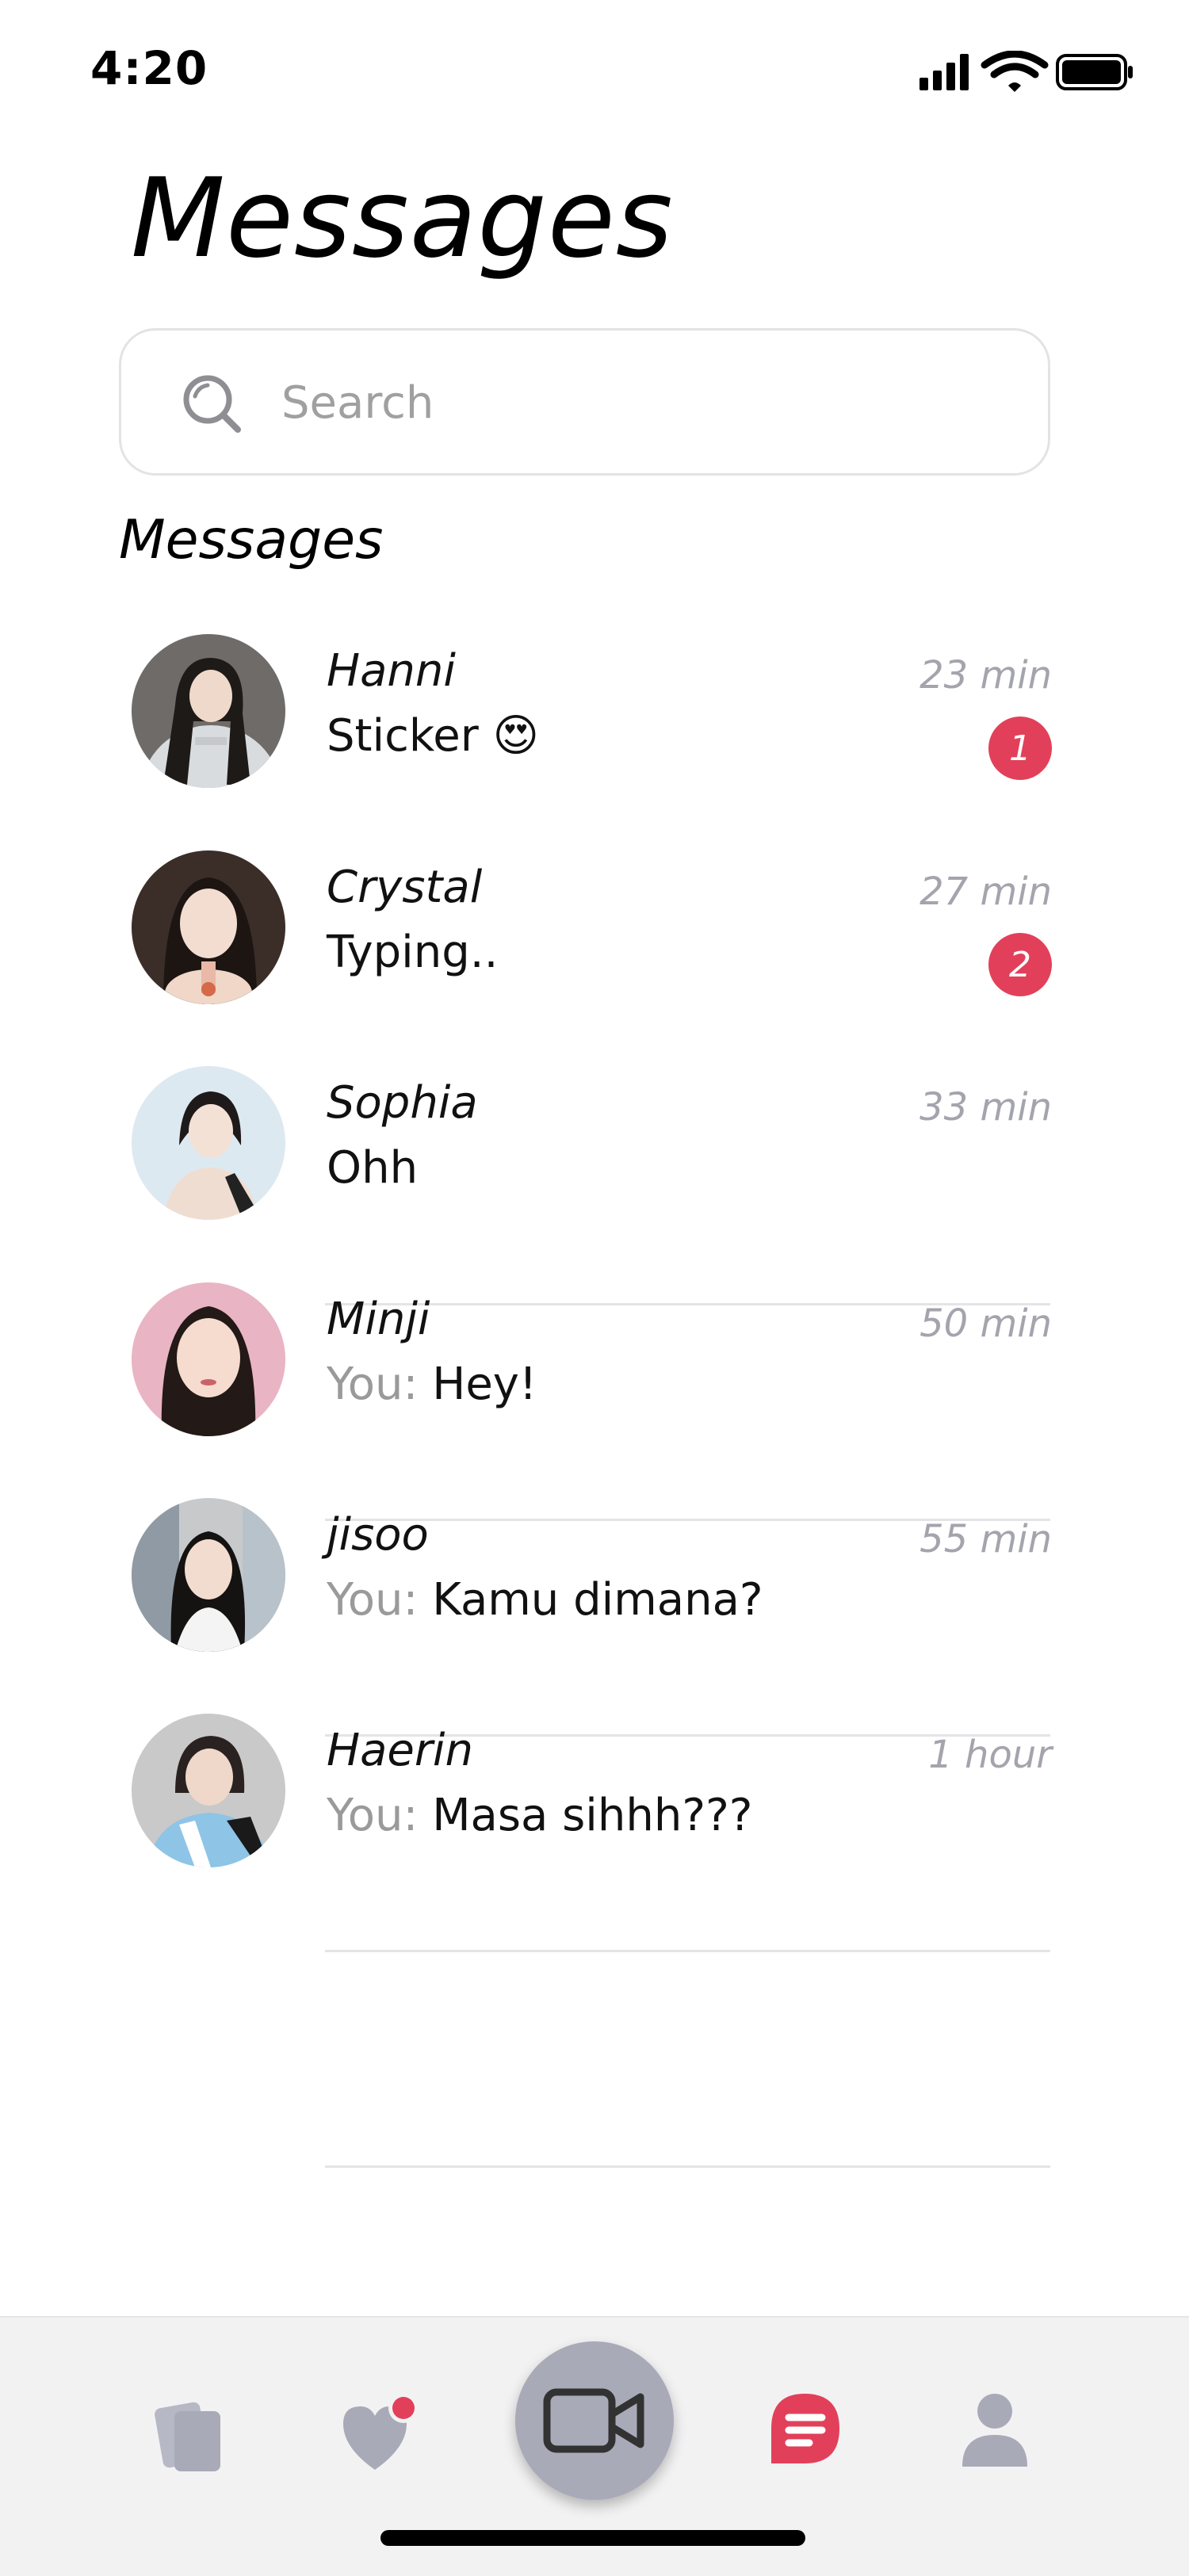  I want to click on message-preview: Sticker 😍, so click(433, 736).